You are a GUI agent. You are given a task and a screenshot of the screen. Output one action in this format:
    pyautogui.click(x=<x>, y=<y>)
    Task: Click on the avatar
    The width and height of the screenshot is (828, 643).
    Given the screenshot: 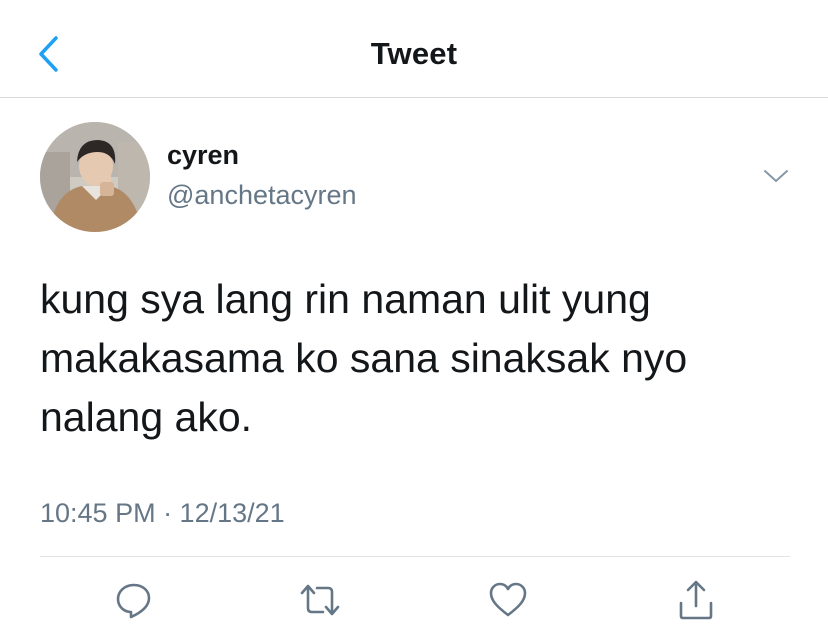 What is the action you would take?
    pyautogui.click(x=95, y=177)
    